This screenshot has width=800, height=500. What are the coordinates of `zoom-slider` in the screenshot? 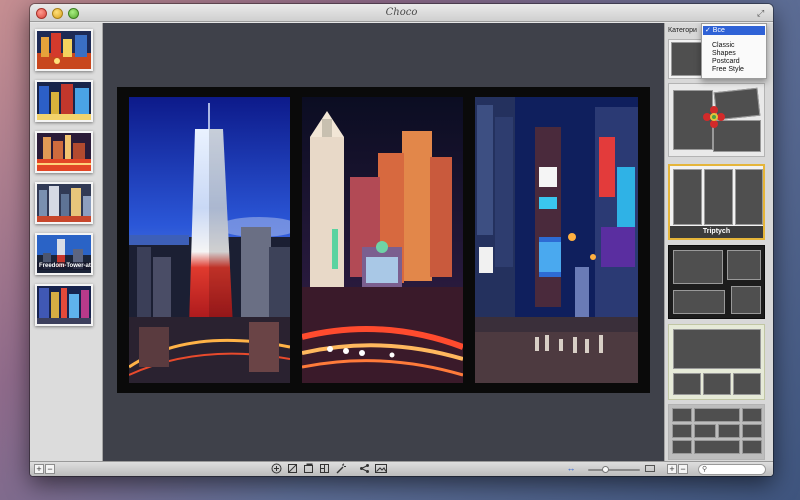 It's located at (614, 469).